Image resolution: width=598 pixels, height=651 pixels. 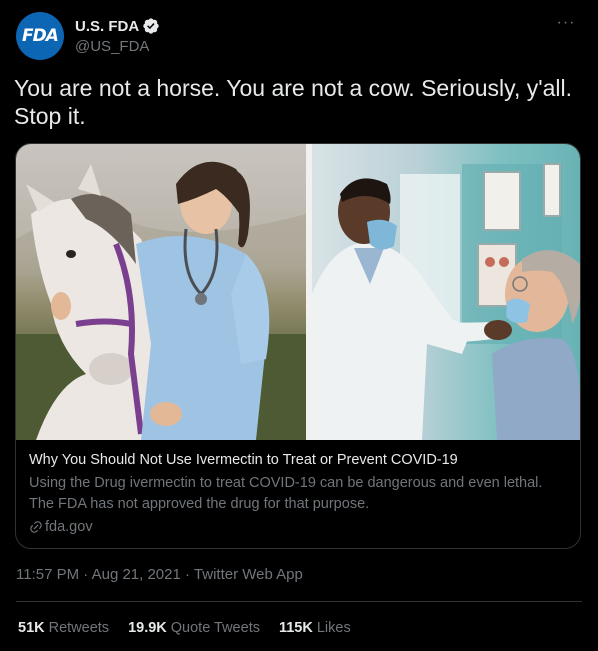 I want to click on verified-badge-icon, so click(x=151, y=26).